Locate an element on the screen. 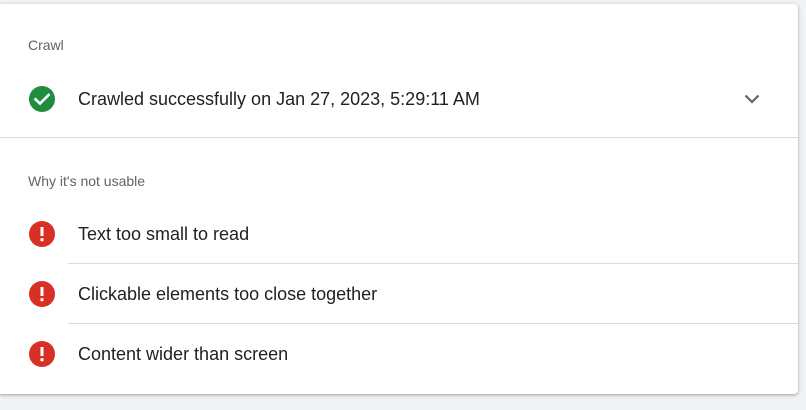 The height and width of the screenshot is (410, 806). check-circle-icon is located at coordinates (42, 99).